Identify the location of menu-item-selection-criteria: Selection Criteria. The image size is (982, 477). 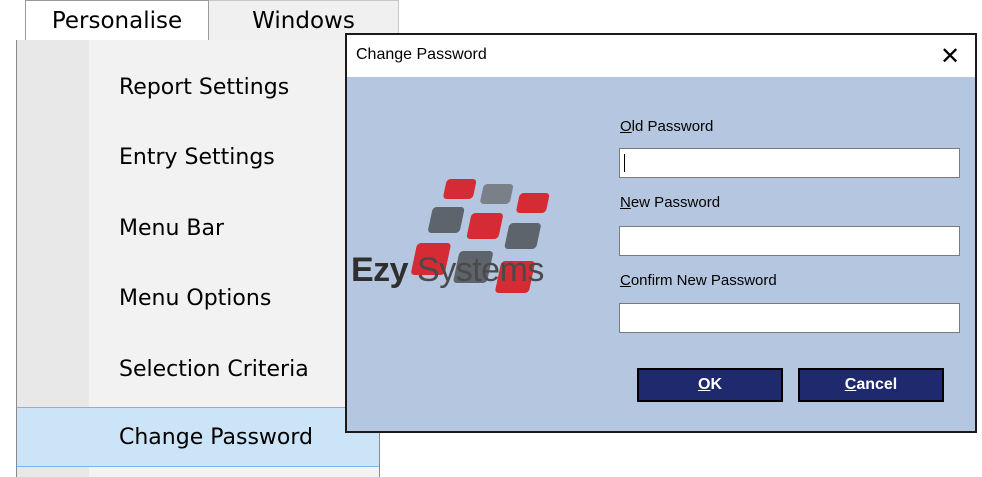
(198, 370).